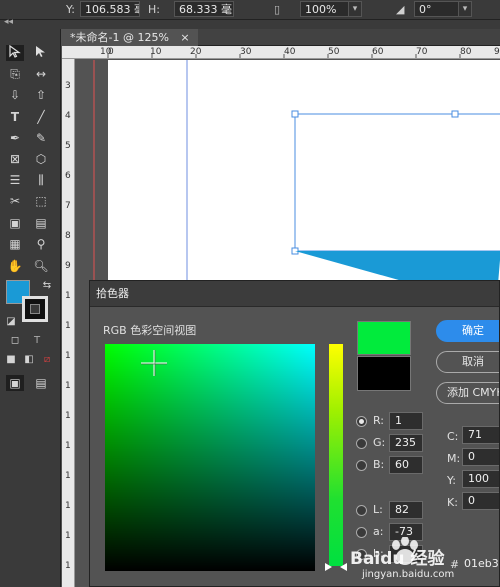  Describe the element at coordinates (184, 37) in the screenshot. I see `close-tab-icon: ×` at that location.